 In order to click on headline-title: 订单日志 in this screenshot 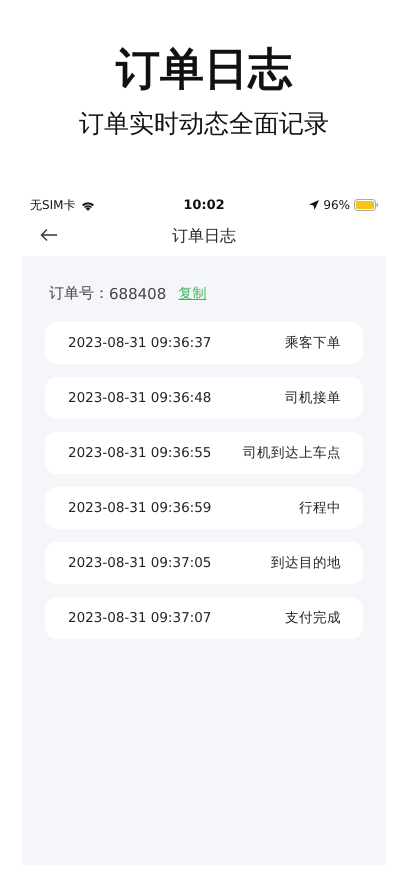, I will do `click(204, 70)`.